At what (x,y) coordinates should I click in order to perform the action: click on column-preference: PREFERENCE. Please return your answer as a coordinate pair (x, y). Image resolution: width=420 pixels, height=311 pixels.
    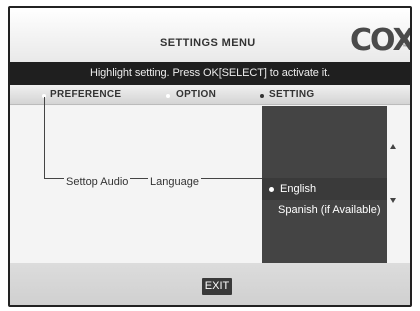
    Looking at the image, I should click on (86, 94).